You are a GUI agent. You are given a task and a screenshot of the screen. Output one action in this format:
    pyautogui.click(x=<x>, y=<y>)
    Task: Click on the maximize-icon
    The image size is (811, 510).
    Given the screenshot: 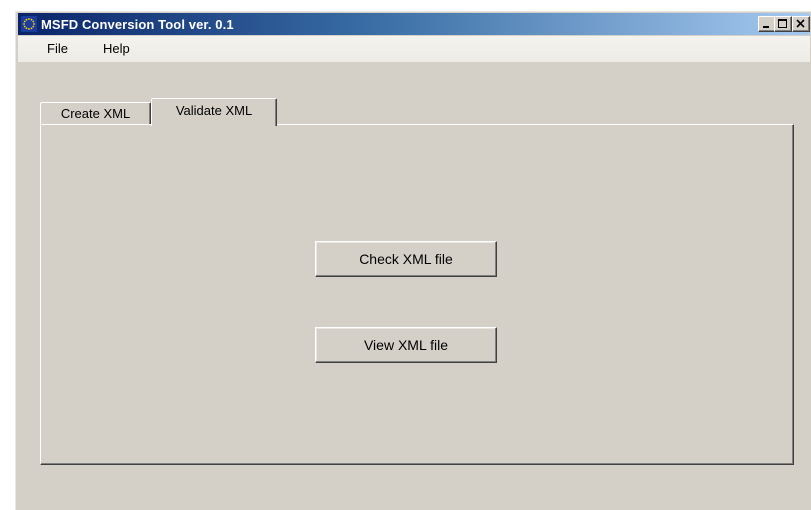 What is the action you would take?
    pyautogui.click(x=782, y=23)
    